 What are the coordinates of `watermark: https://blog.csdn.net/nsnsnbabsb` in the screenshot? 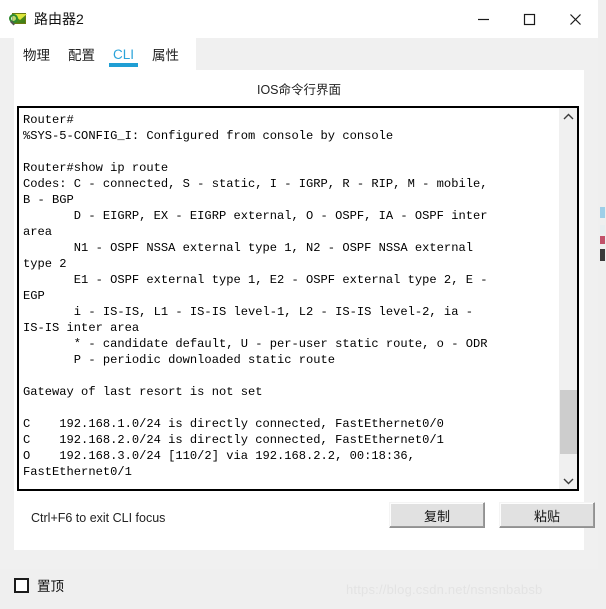 It's located at (444, 589).